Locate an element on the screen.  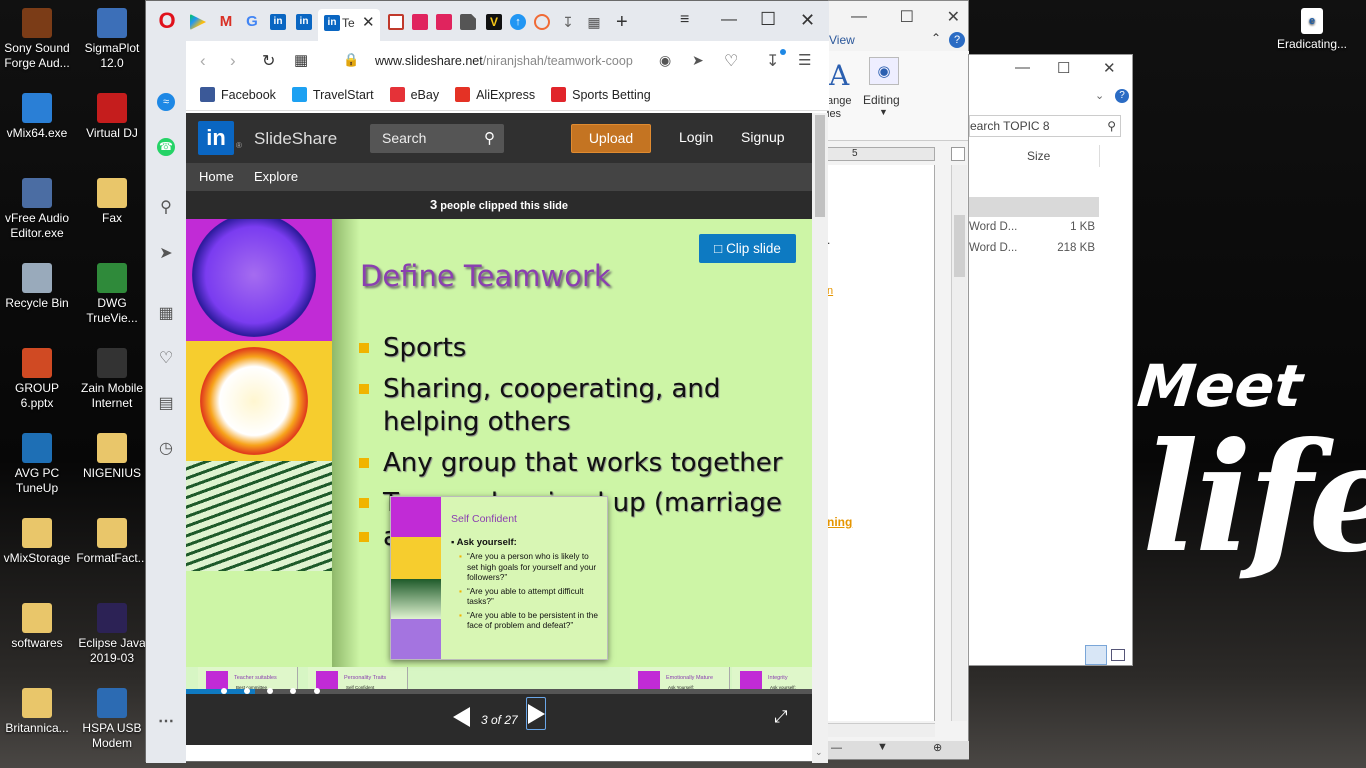
bookmark-item: AliExpress is located at coordinates (495, 94).